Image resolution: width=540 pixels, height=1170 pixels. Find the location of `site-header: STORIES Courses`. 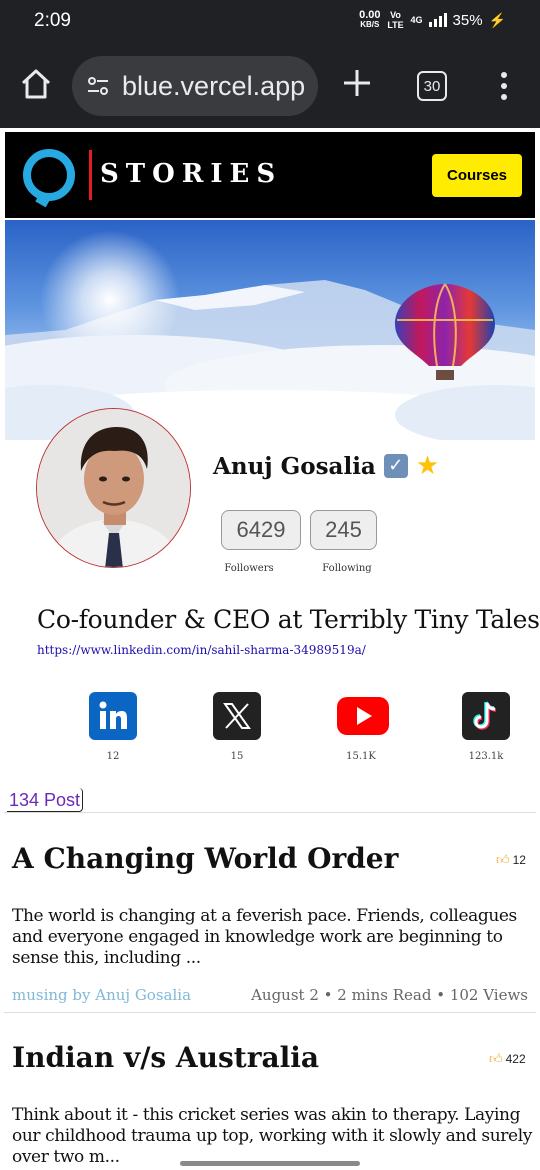

site-header: STORIES Courses is located at coordinates (270, 175).